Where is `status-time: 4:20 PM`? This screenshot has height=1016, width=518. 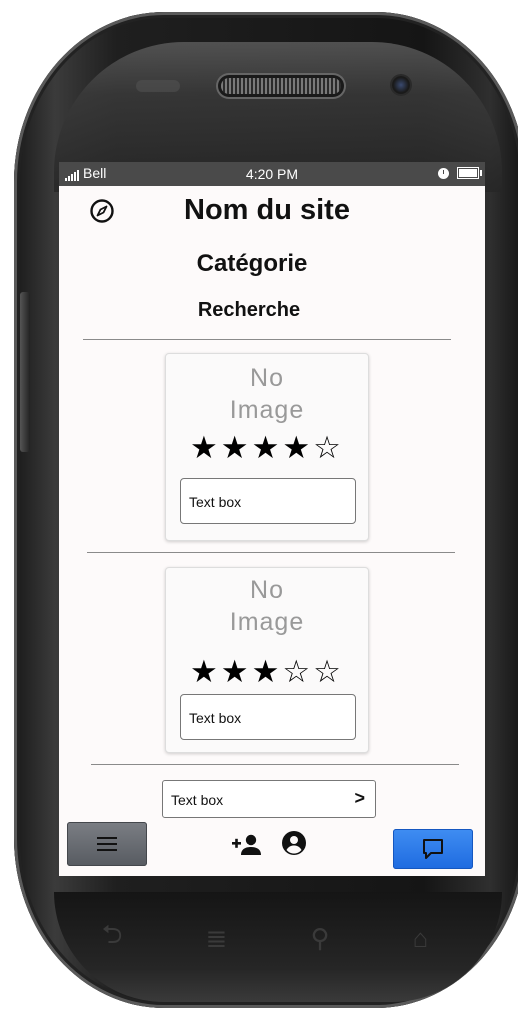 status-time: 4:20 PM is located at coordinates (272, 174).